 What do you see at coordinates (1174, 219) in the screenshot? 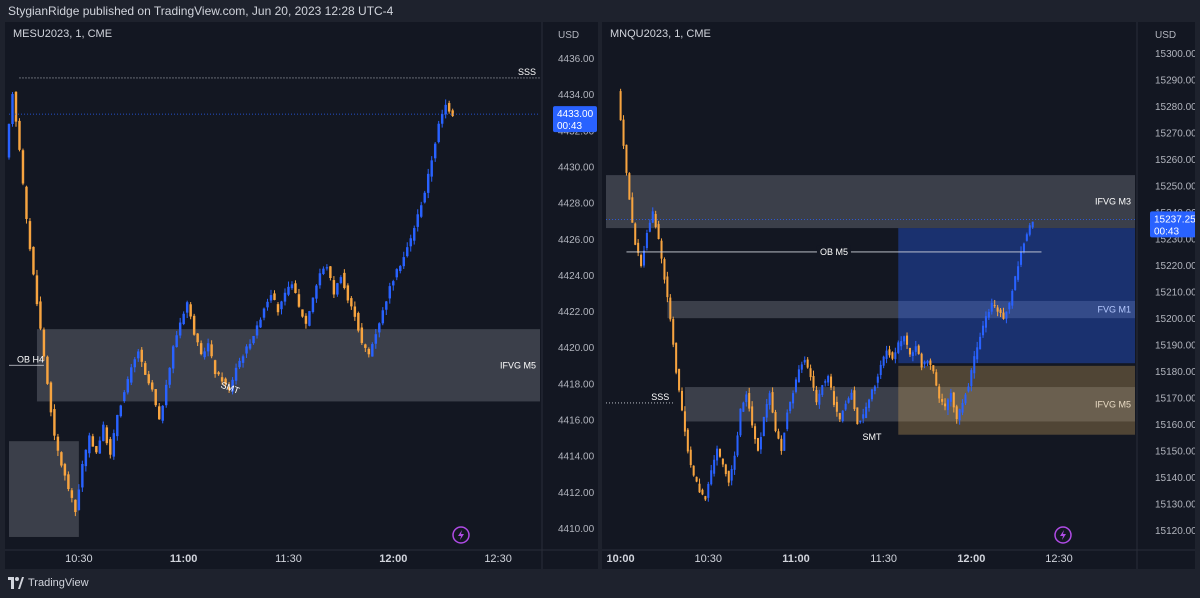
I see `last-price-value: 15237.25` at bounding box center [1174, 219].